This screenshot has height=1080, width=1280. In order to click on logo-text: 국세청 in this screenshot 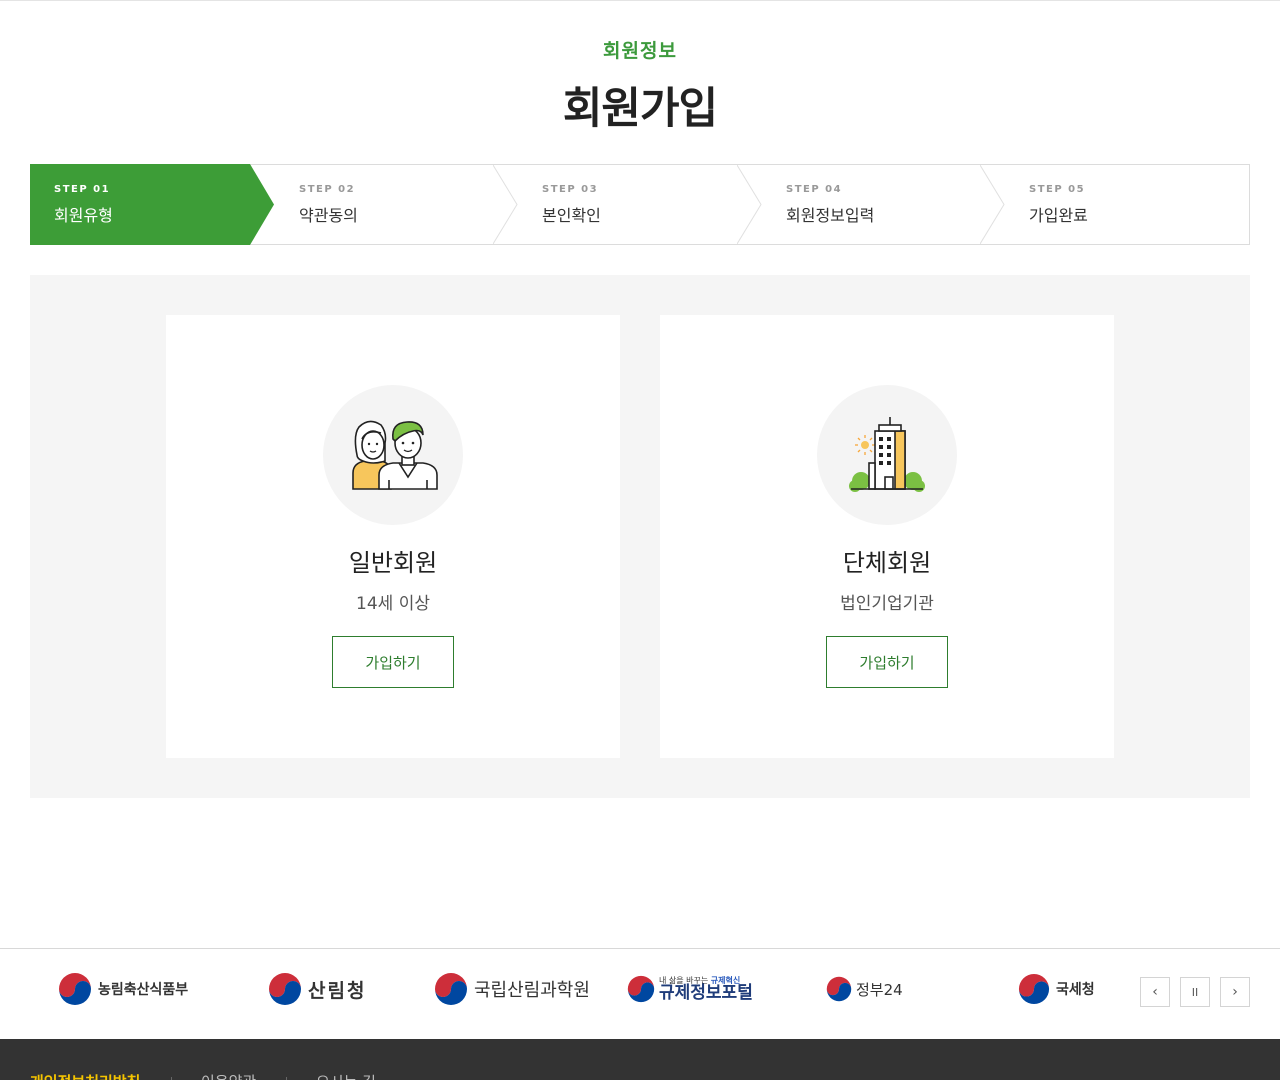, I will do `click(1075, 990)`.